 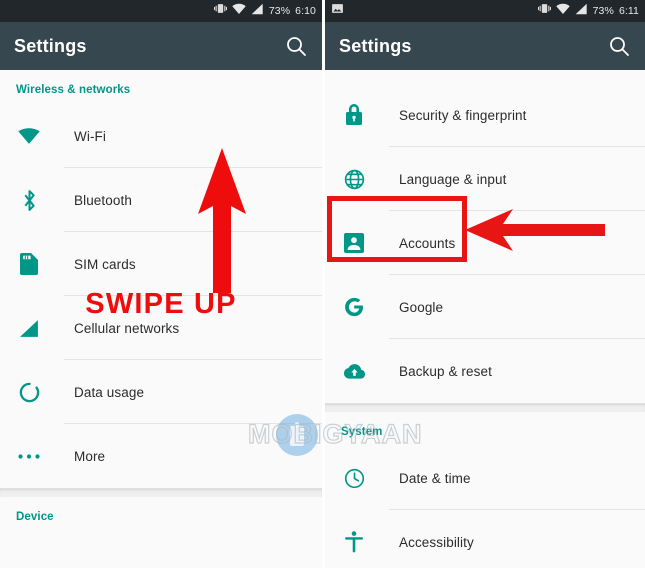 I want to click on settings-row-bluetooth: Bluetooth, so click(x=161, y=200).